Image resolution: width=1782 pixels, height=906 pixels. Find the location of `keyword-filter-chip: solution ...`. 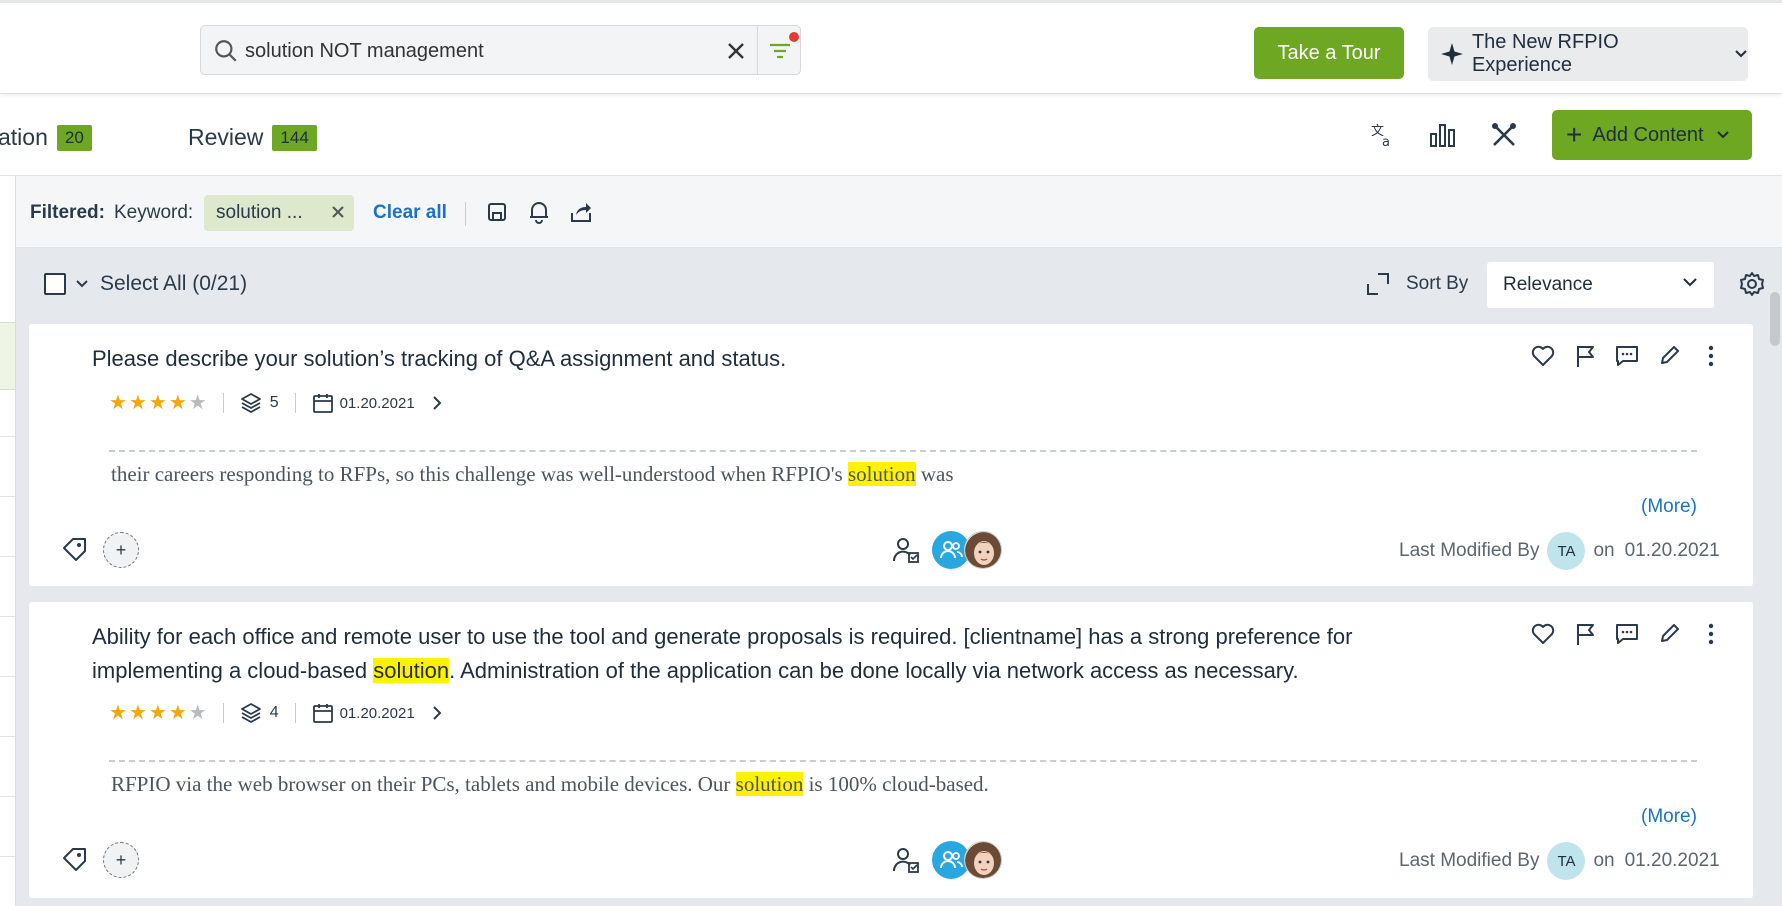

keyword-filter-chip: solution ... is located at coordinates (279, 213).